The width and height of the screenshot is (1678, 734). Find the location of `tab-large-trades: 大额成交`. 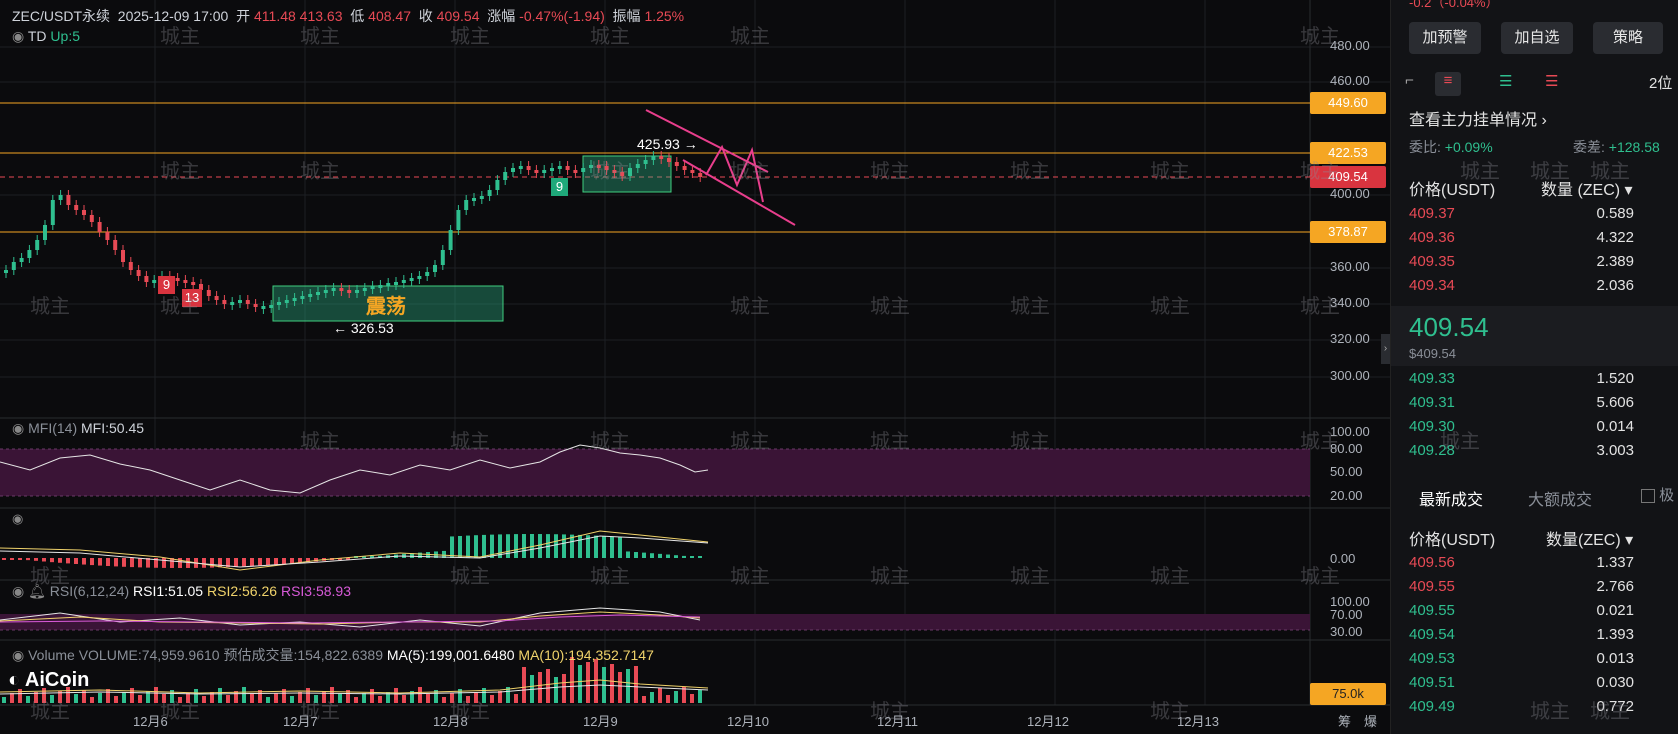

tab-large-trades: 大额成交 is located at coordinates (1560, 498).